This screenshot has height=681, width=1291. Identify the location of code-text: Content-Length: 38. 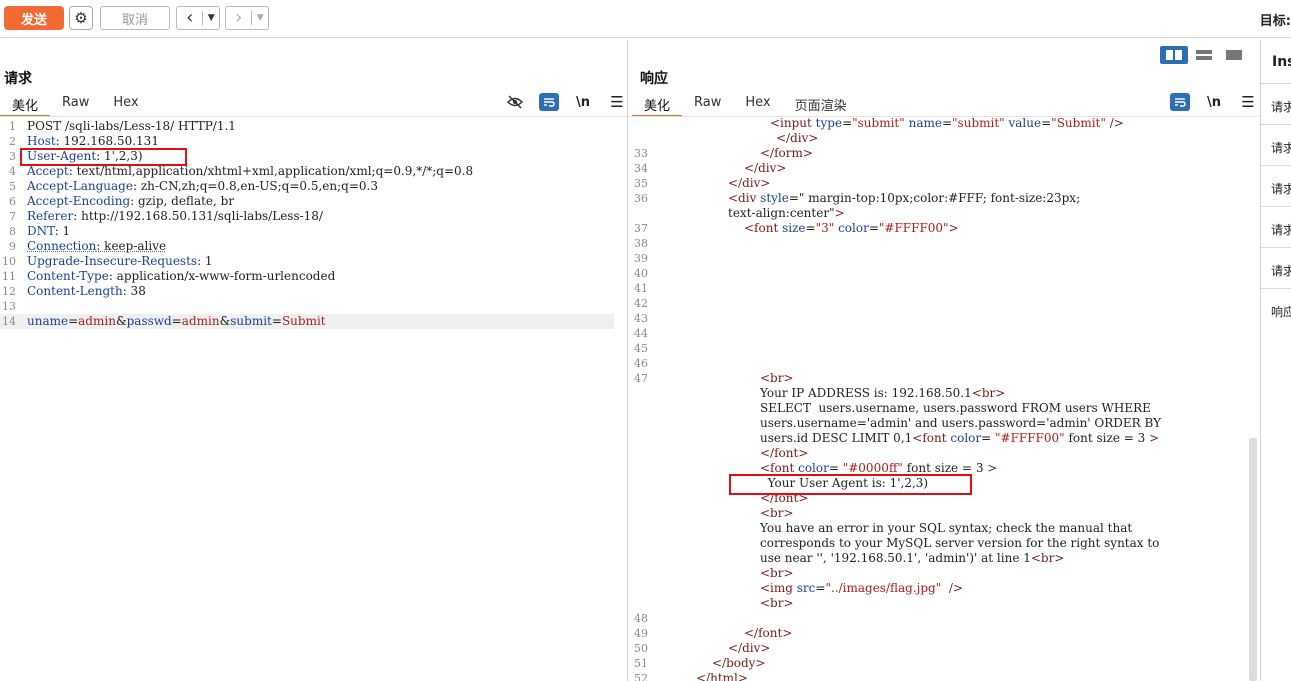
(86, 291).